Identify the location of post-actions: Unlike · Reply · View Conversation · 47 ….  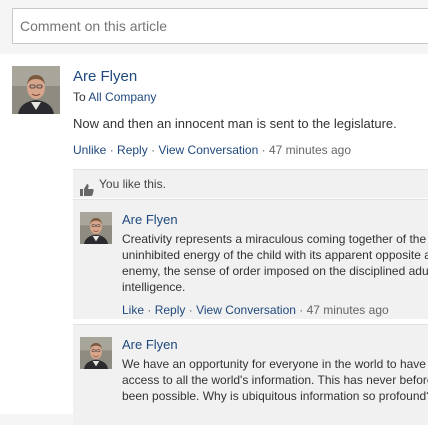
(212, 150).